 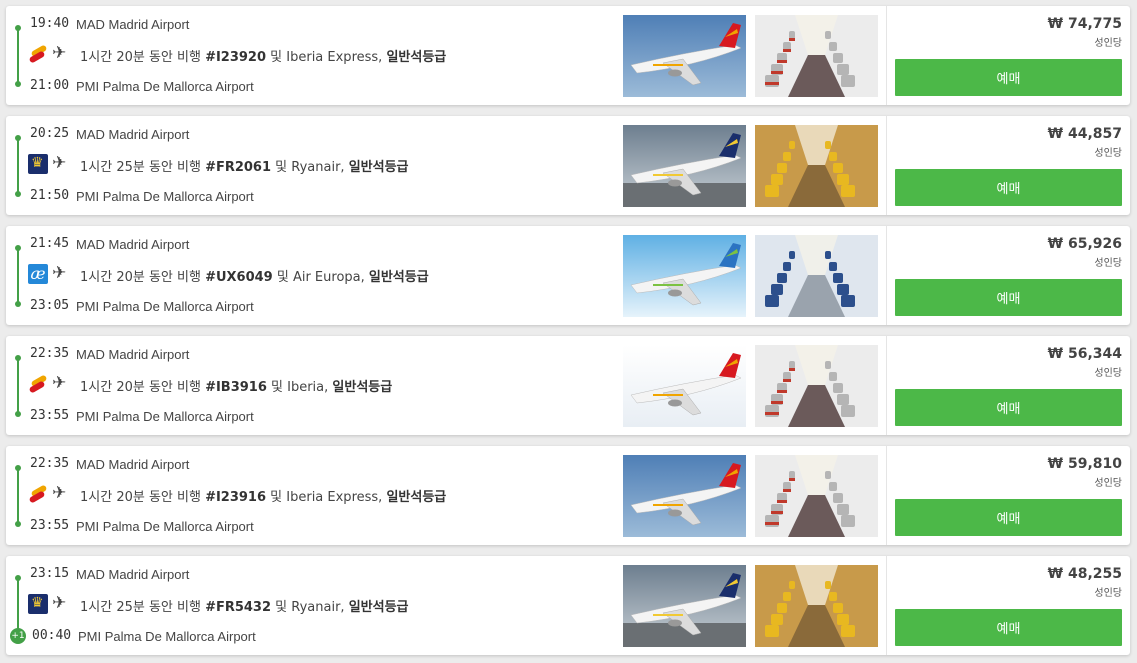 What do you see at coordinates (1084, 244) in the screenshot?
I see `price: ₩ 65,926` at bounding box center [1084, 244].